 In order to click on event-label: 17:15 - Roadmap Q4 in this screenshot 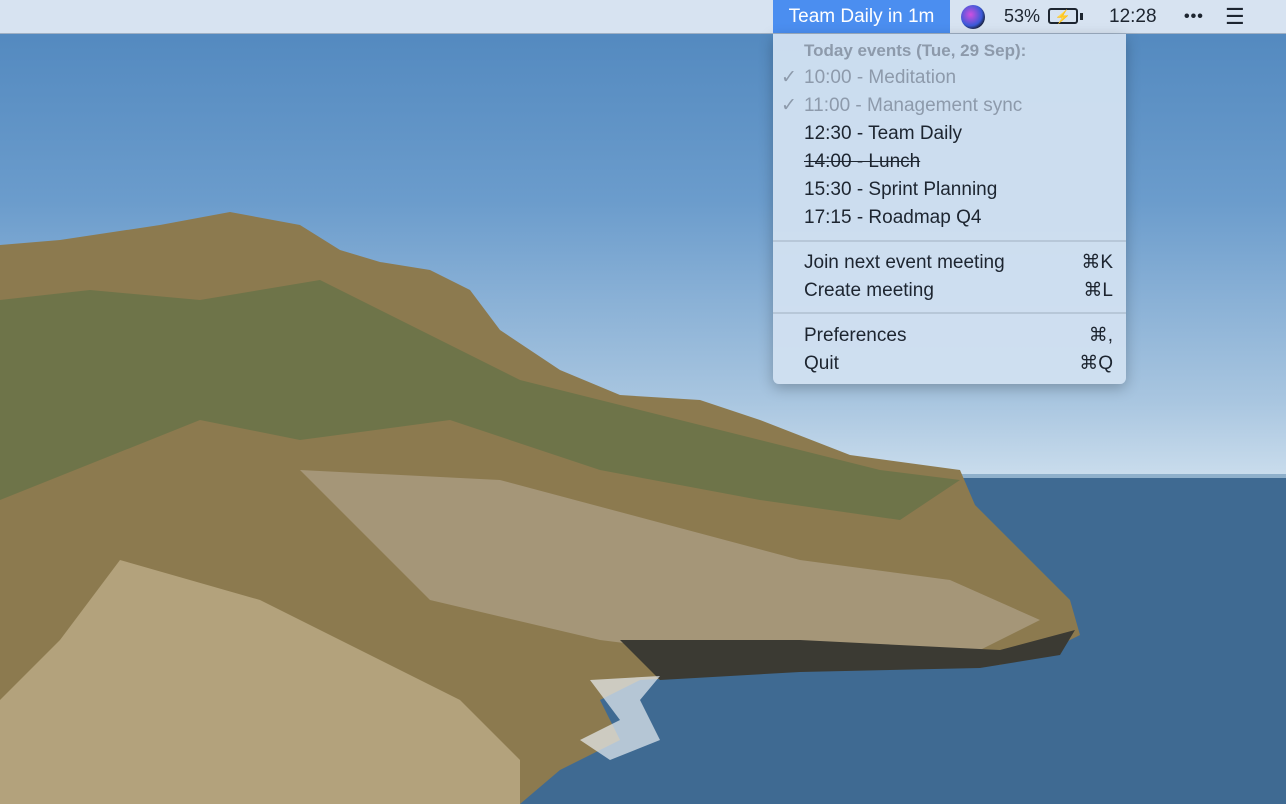, I will do `click(893, 217)`.